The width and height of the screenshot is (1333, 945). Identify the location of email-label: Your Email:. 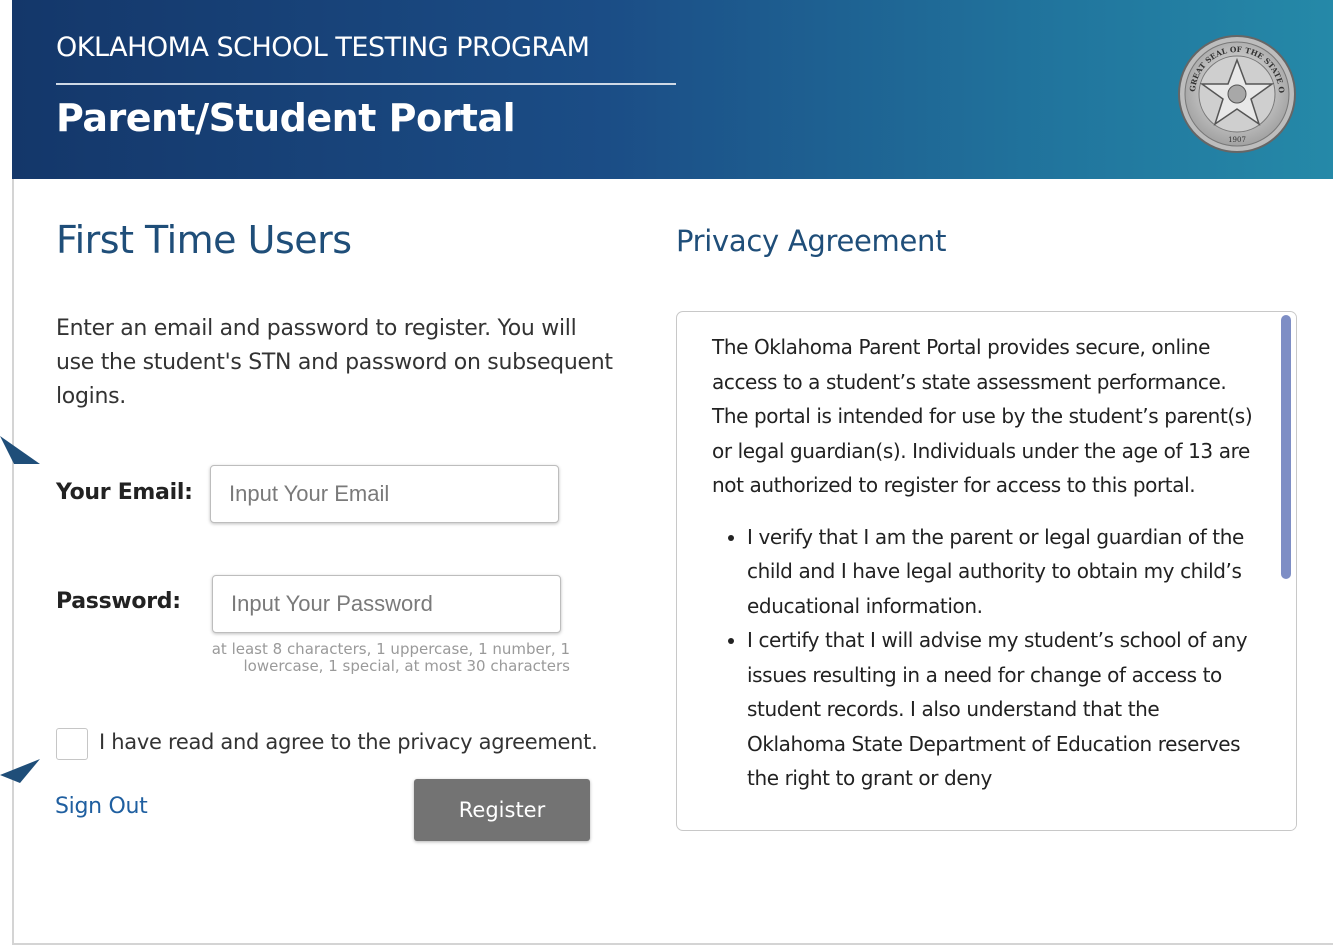
(124, 492).